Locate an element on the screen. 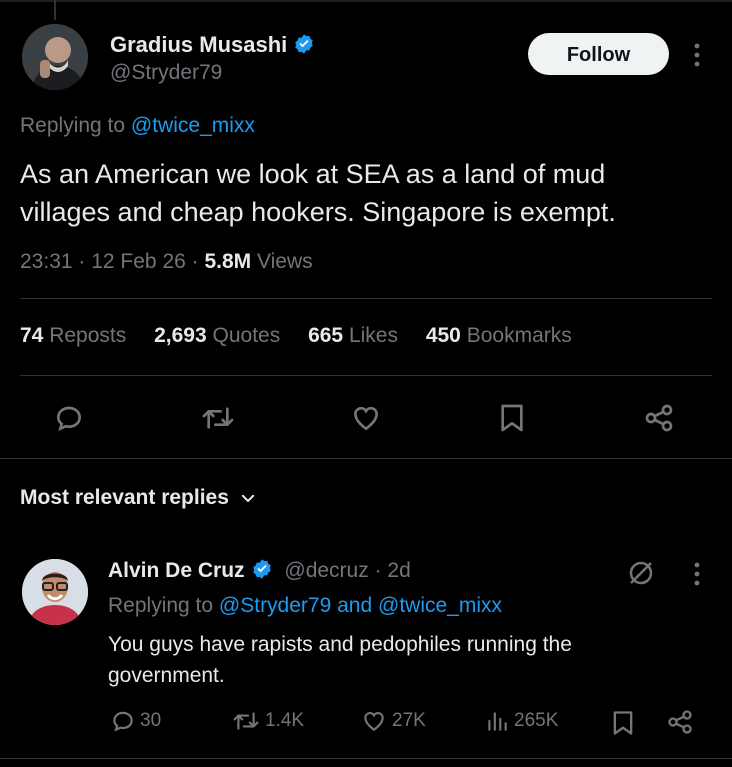  tweet-time: 23:31 is located at coordinates (46, 261).